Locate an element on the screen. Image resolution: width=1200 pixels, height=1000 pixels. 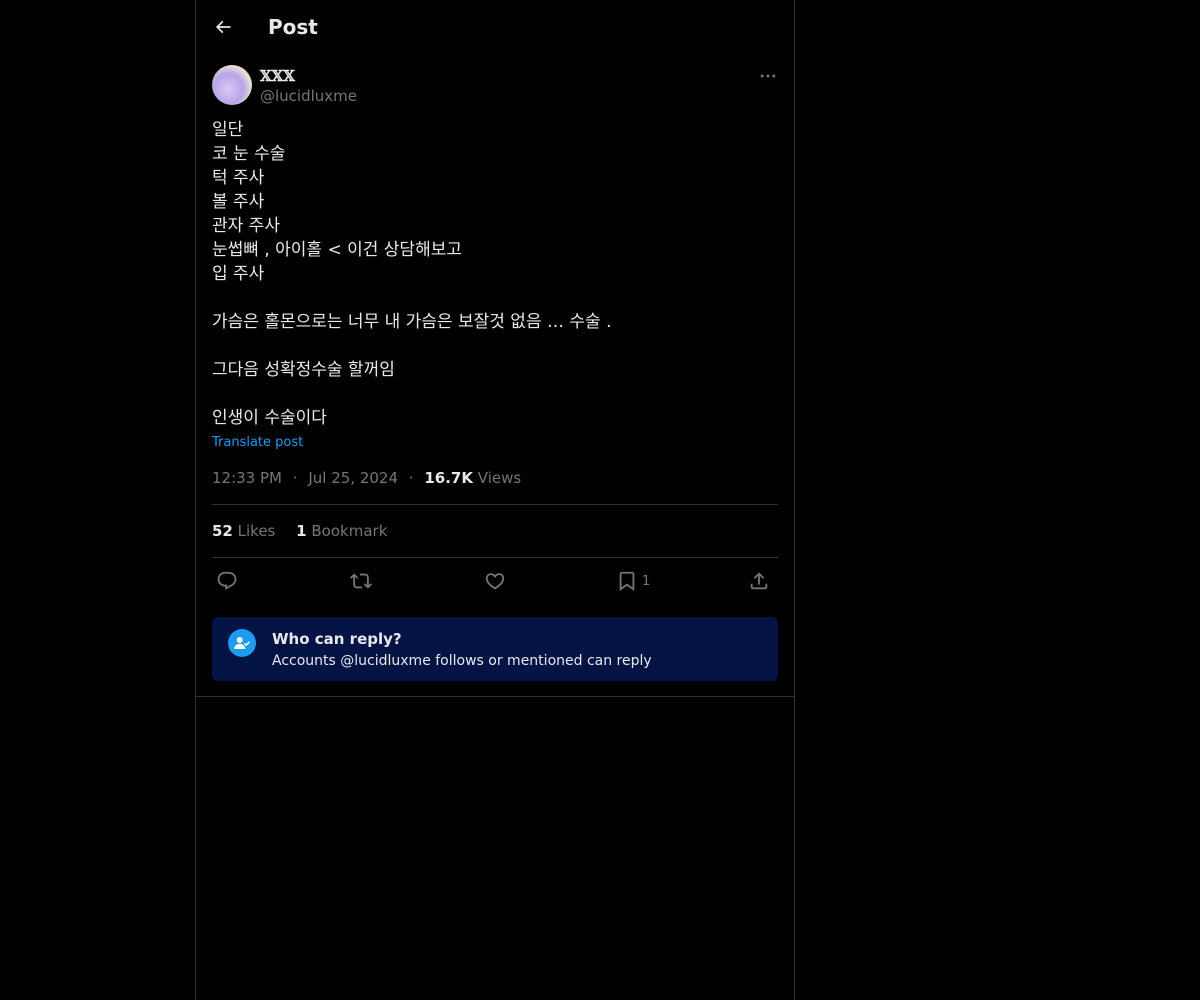
engagement-stats: 52 Likes 1 Bookmark is located at coordinates (307, 531).